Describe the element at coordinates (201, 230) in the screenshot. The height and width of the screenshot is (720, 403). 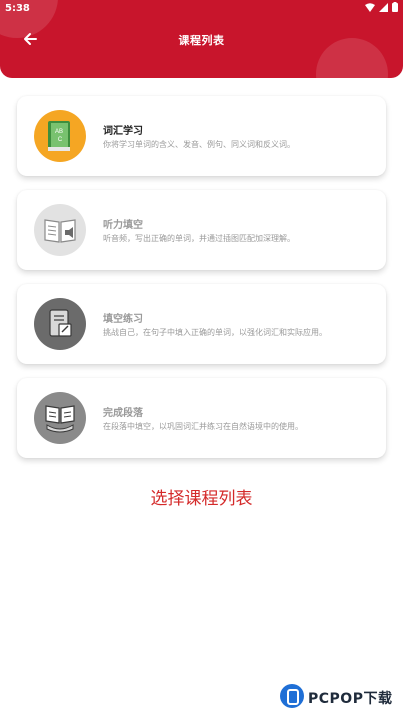
I see `course-card-listening: 听力填空 听音频，写出正确的单词，并通过插图匹配加深理解。` at that location.